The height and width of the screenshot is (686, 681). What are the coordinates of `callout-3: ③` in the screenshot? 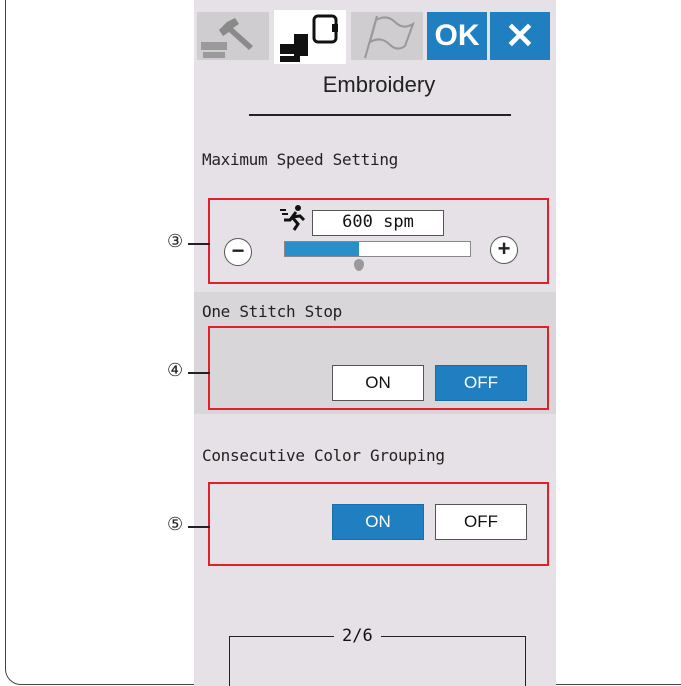 It's located at (175, 241).